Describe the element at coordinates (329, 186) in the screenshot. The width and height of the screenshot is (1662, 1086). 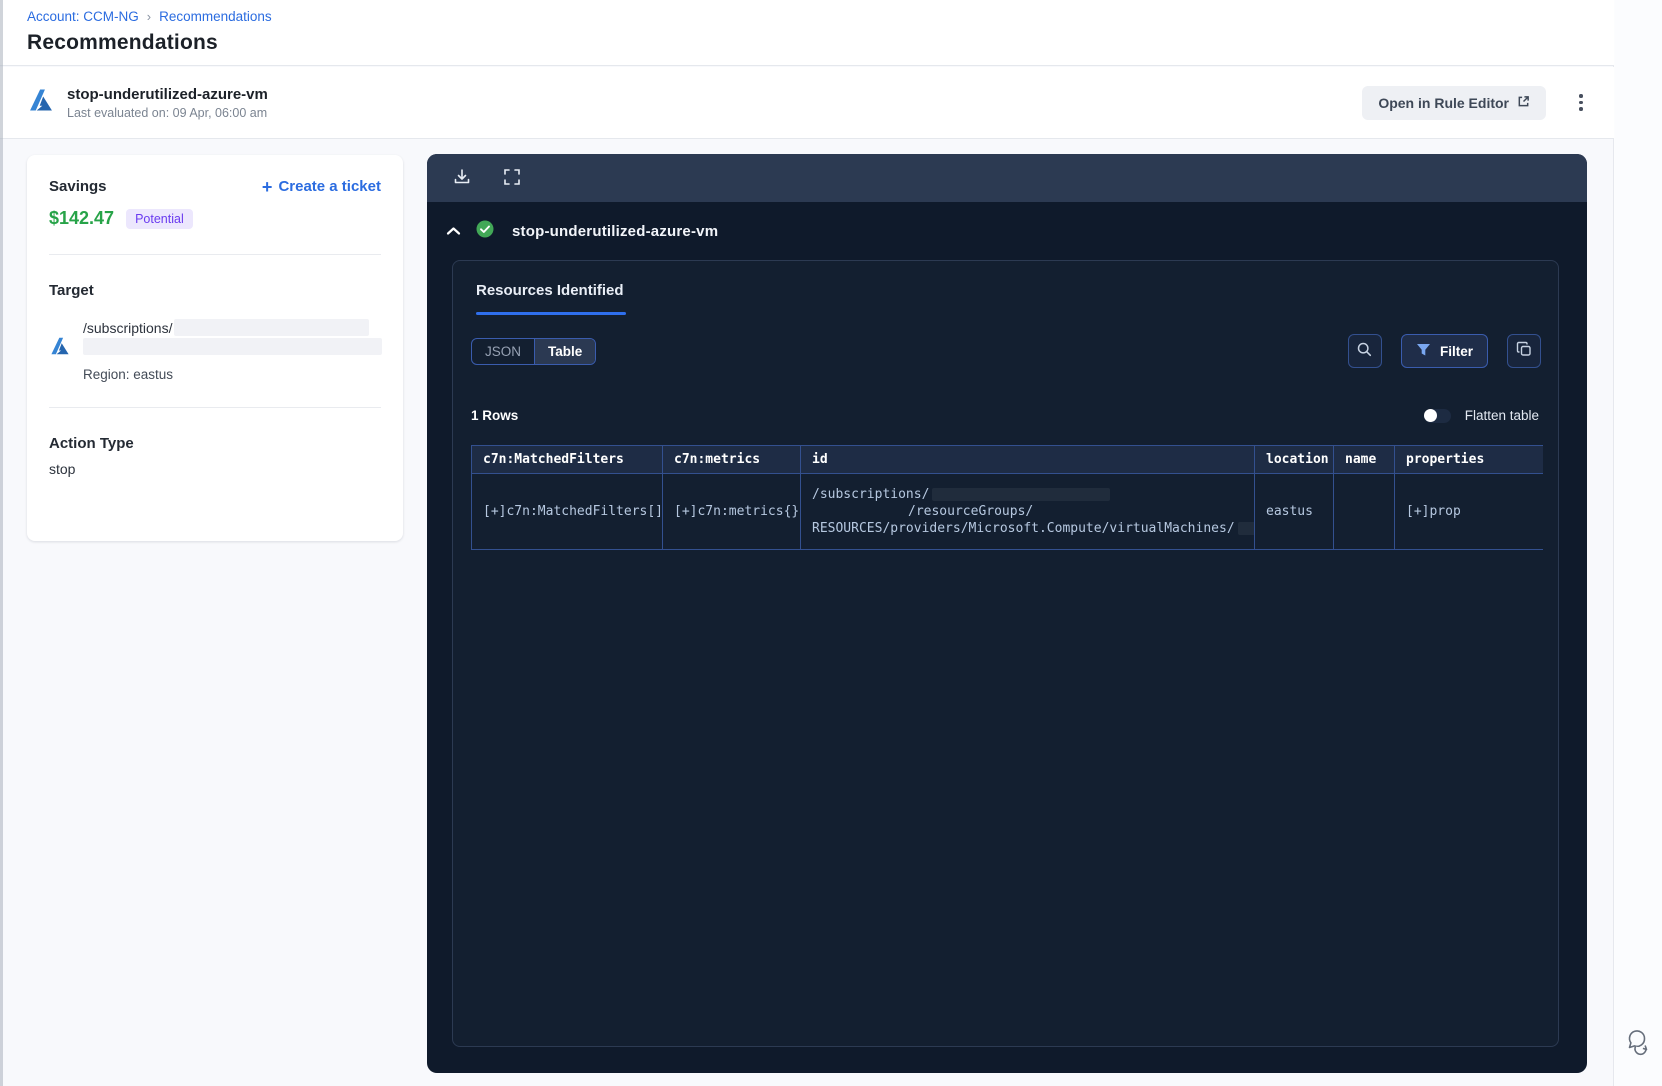
I see `create-ticket-label: Create a ticket` at that location.